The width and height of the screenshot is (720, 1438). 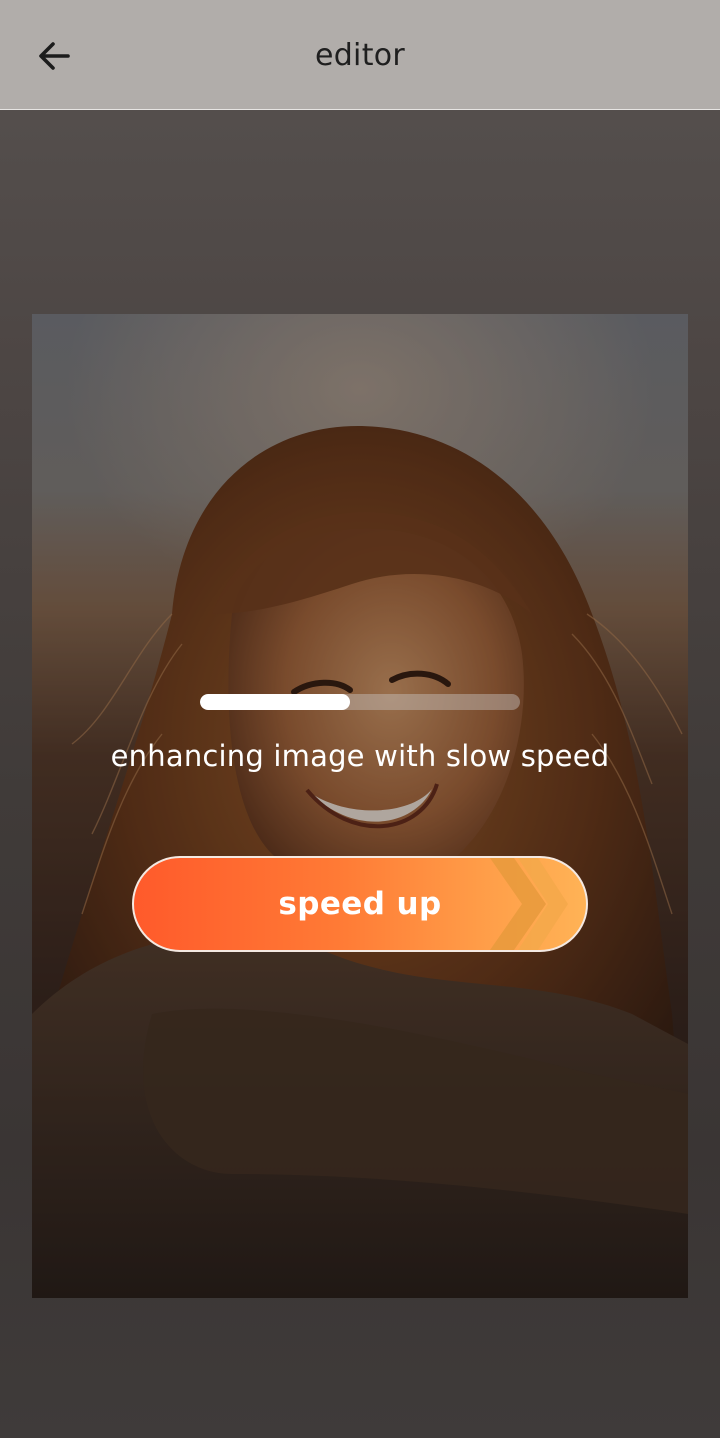 I want to click on speed-up-label: speed up, so click(x=360, y=904).